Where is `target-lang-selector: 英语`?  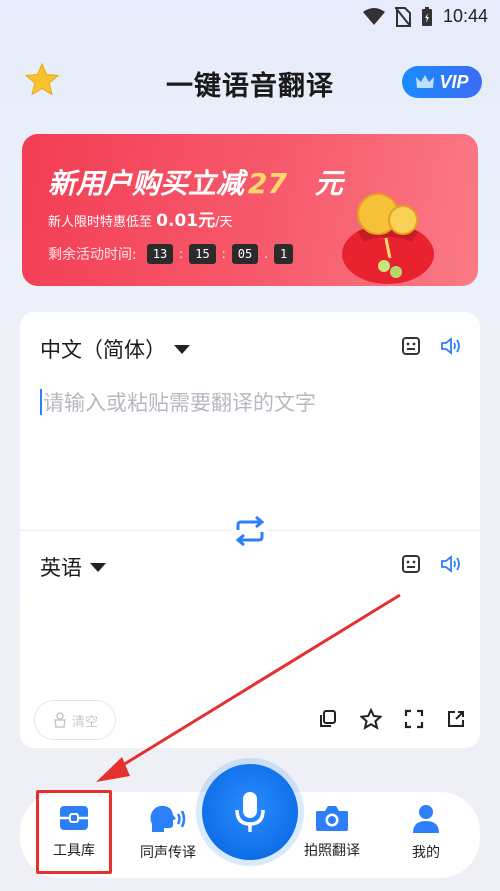
target-lang-selector: 英语 is located at coordinates (73, 567).